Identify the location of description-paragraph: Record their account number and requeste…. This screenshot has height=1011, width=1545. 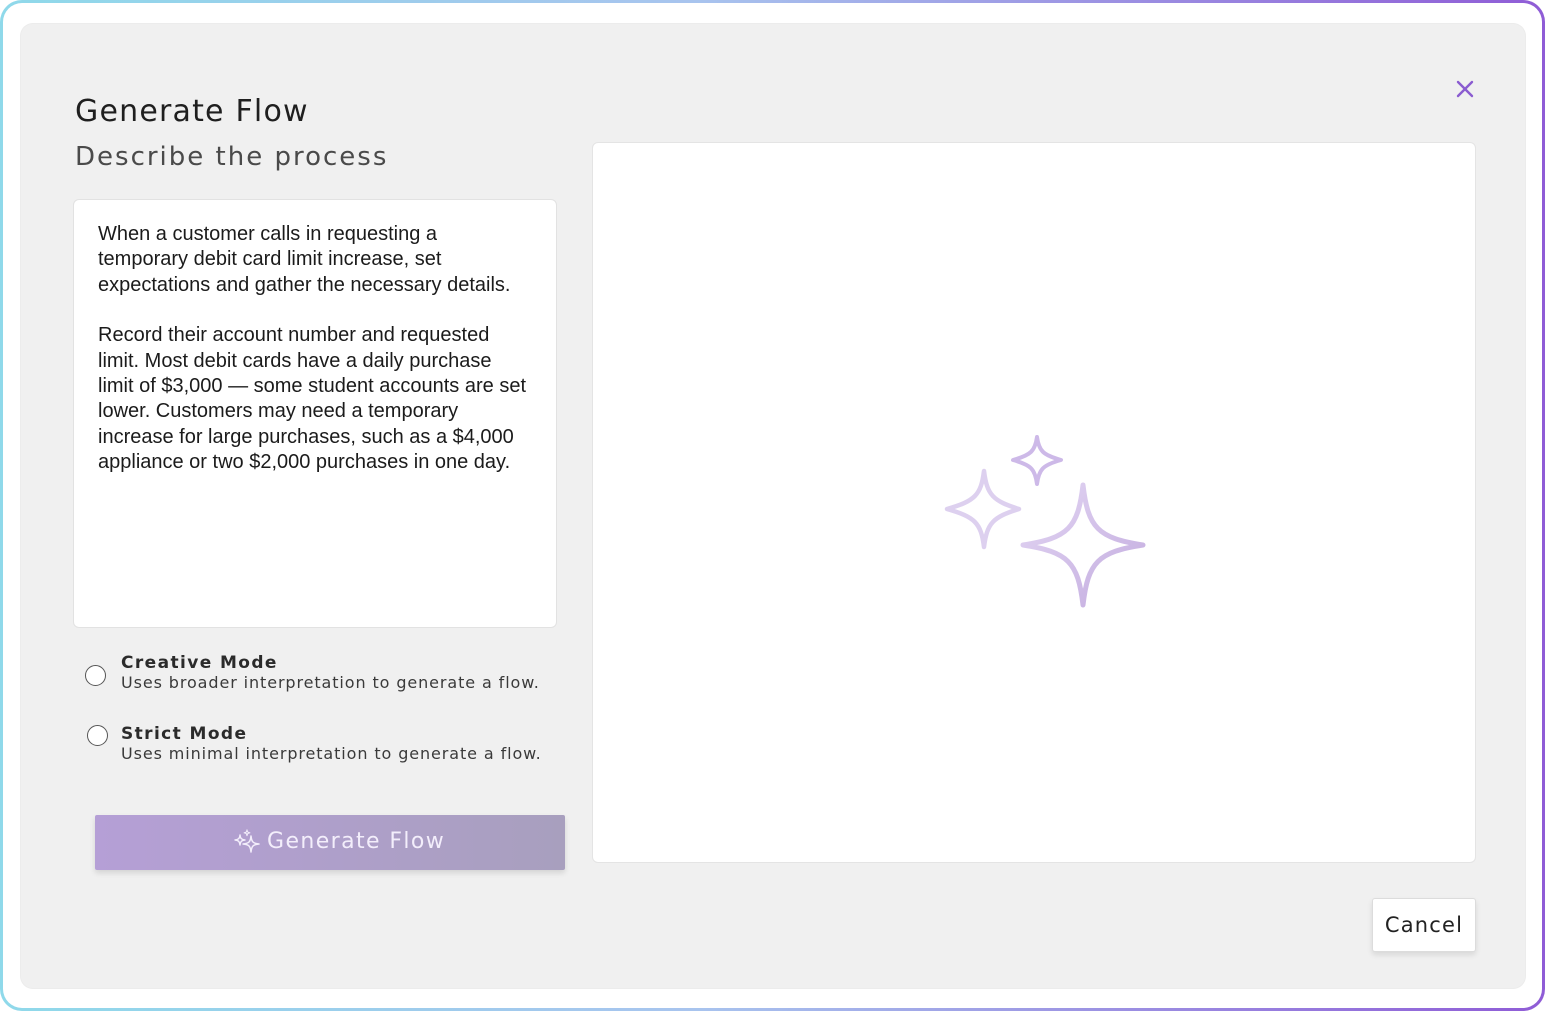
(312, 399).